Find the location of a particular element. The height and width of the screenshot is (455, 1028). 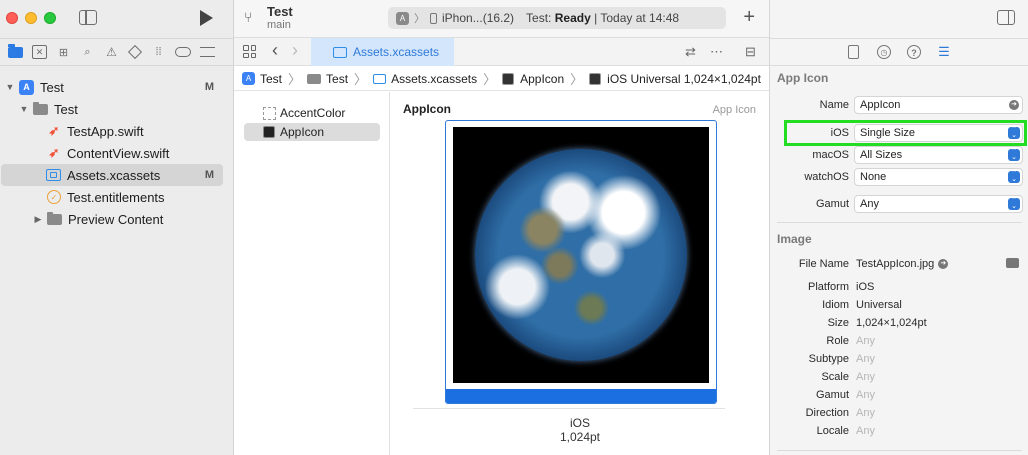

tree-item-testapp-swift: ➶ TestApp.swift is located at coordinates (117, 131).